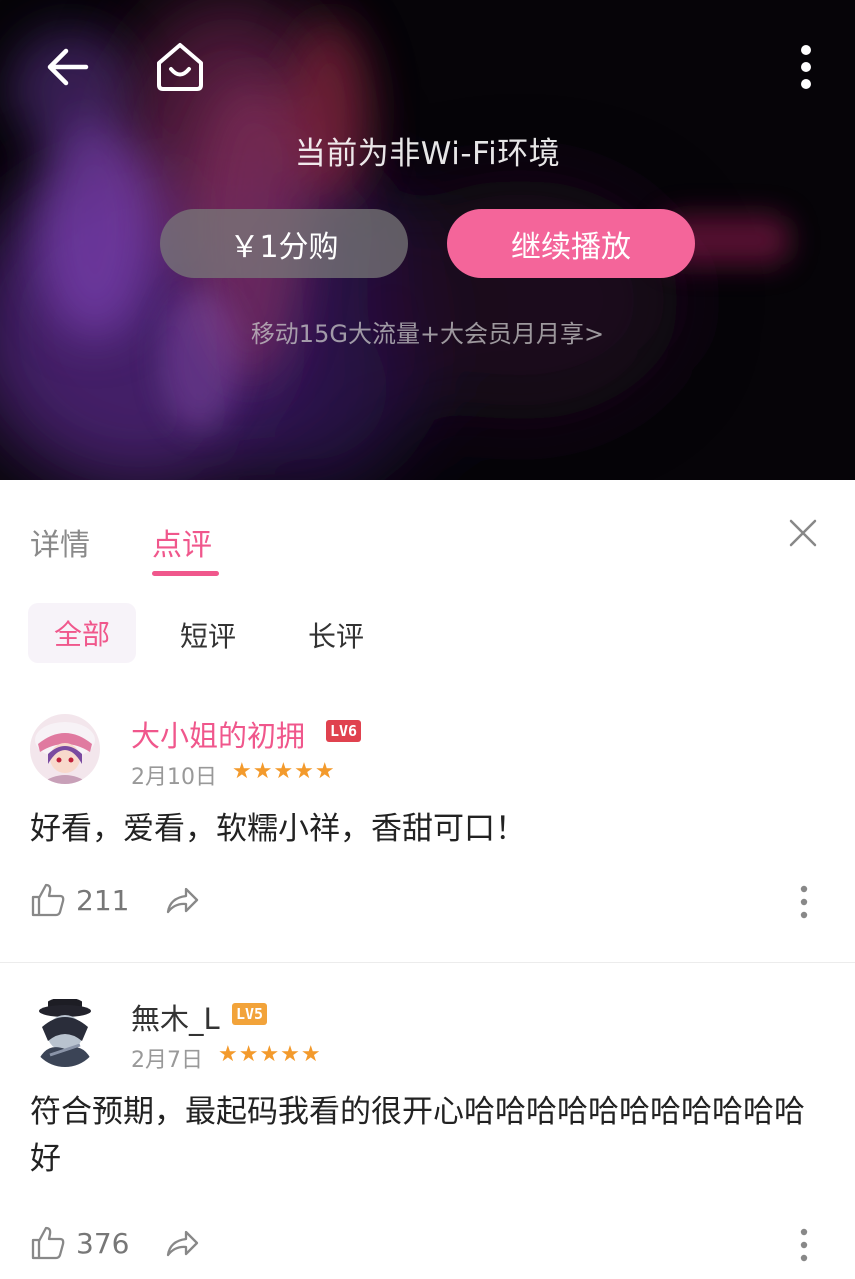 This screenshot has height=1279, width=855. I want to click on tab-details: 详情, so click(60, 542).